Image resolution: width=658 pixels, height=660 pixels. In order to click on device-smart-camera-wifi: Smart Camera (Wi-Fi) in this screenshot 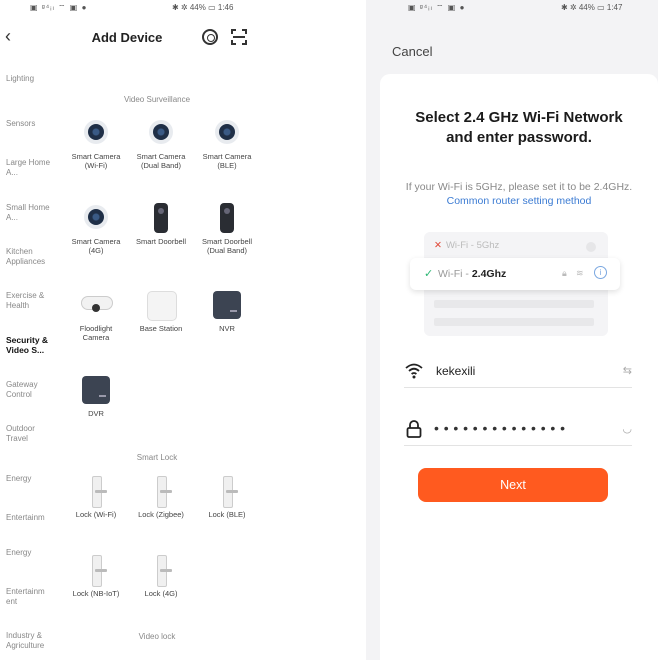, I will do `click(96, 144)`.